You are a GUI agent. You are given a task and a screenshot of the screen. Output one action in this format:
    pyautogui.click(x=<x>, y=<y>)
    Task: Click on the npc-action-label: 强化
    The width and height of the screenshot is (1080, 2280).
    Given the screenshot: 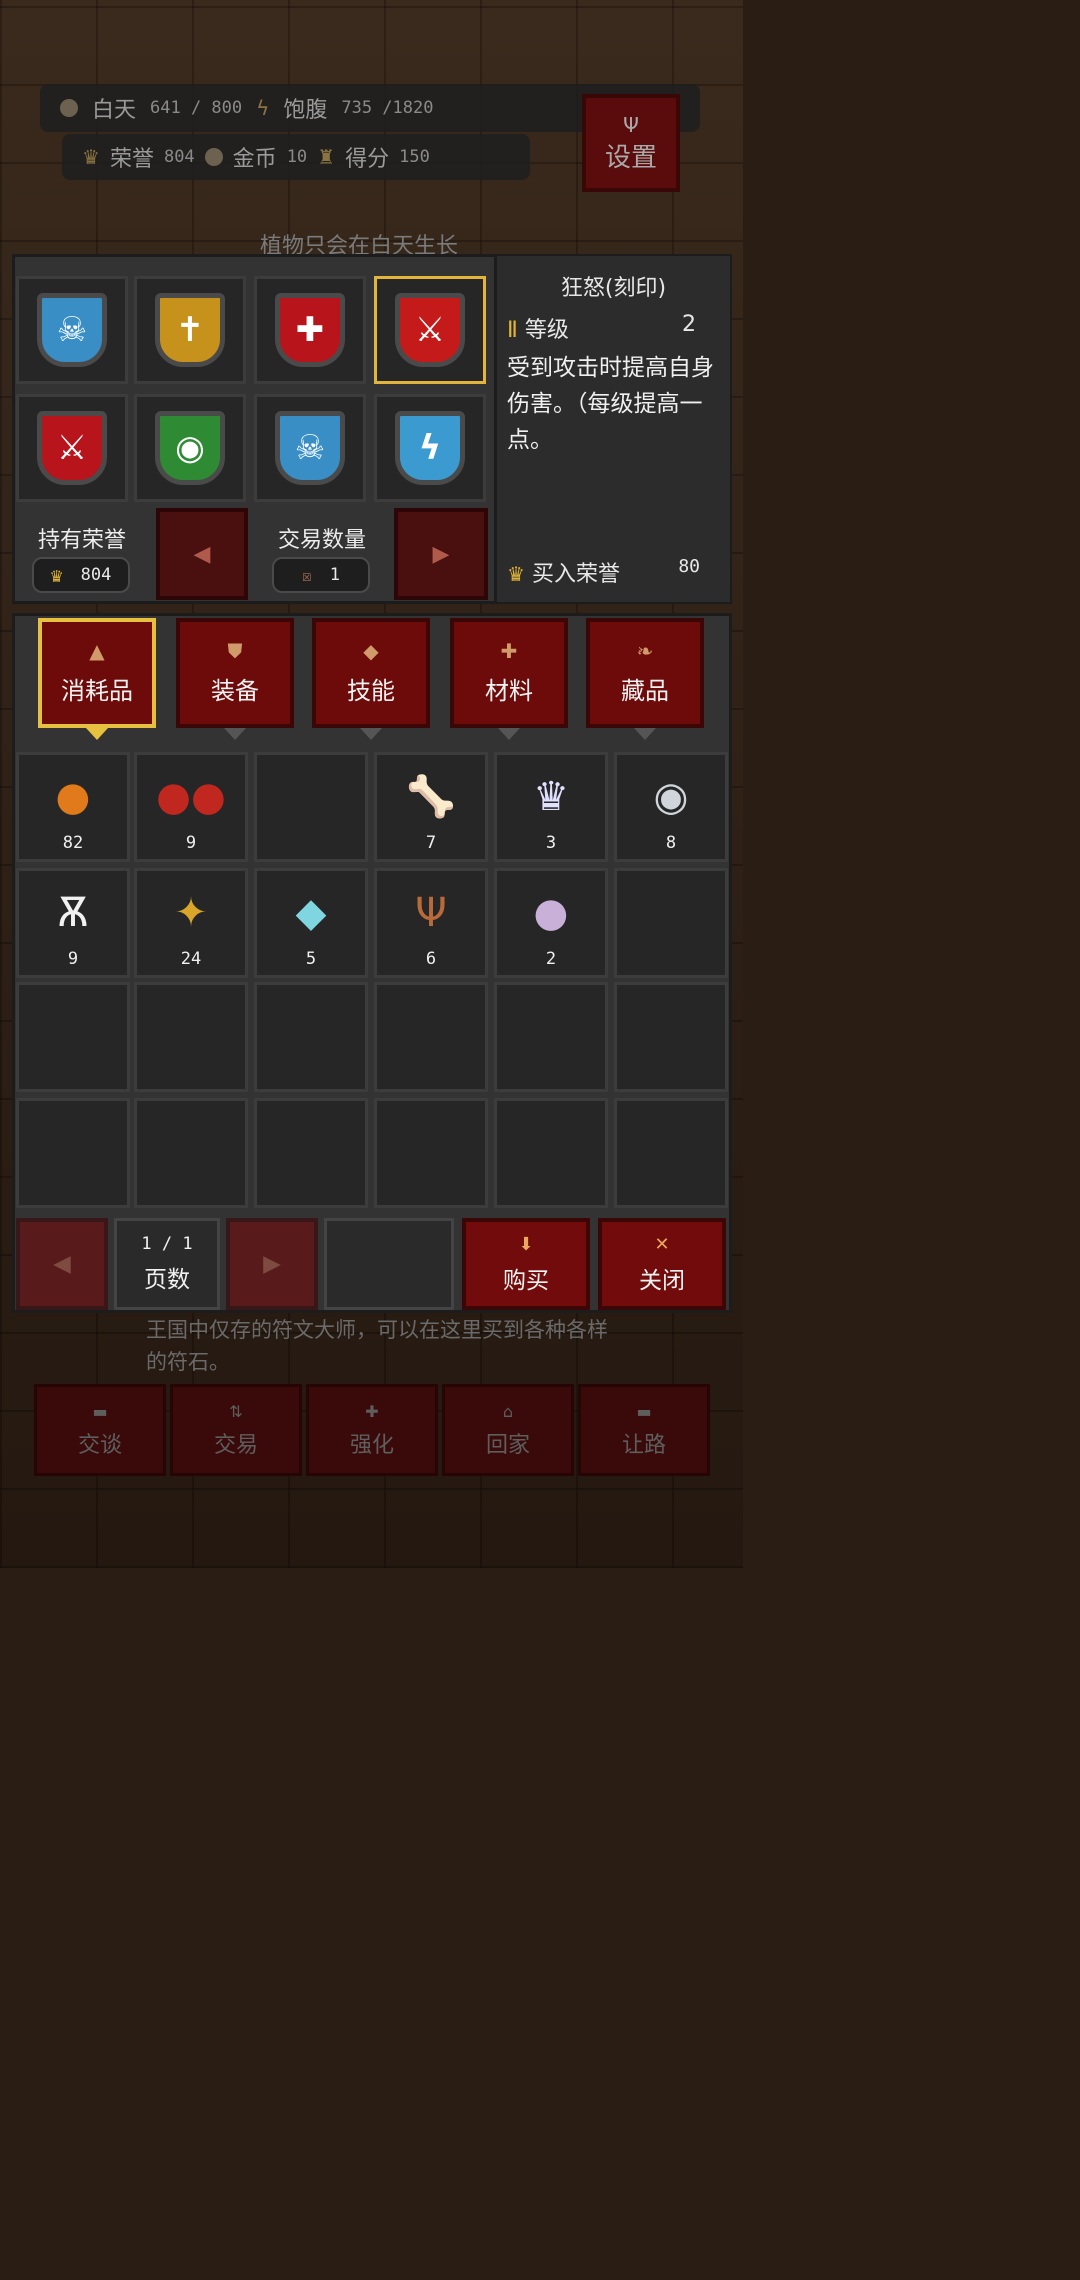 What is the action you would take?
    pyautogui.click(x=371, y=1445)
    